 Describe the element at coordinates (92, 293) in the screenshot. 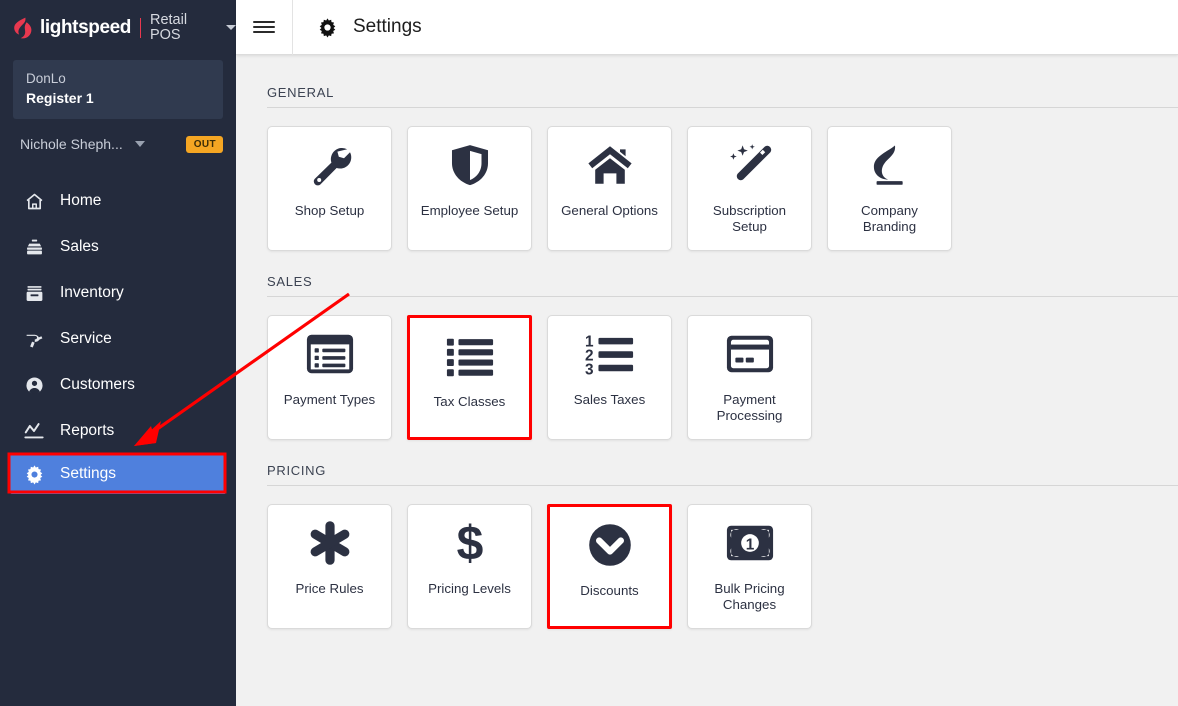

I see `sidebar-item-label: Inventory` at that location.